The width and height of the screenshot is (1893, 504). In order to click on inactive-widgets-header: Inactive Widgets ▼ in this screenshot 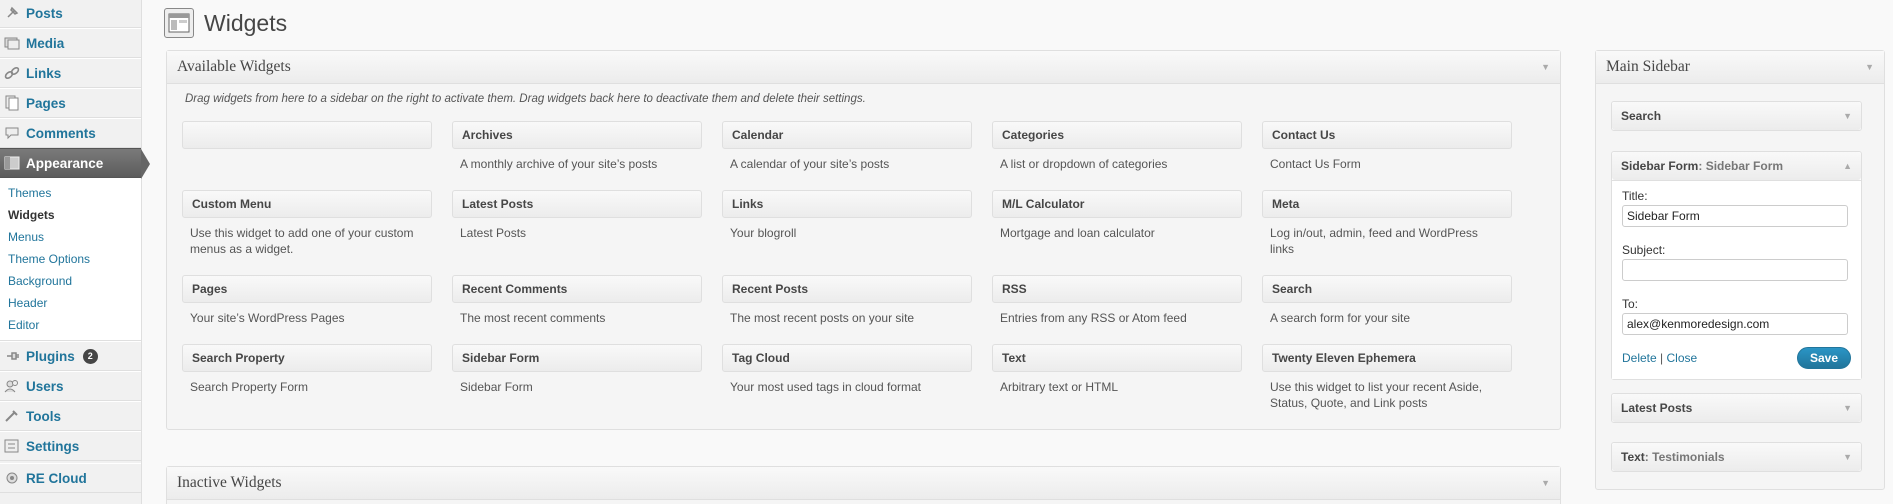, I will do `click(863, 483)`.